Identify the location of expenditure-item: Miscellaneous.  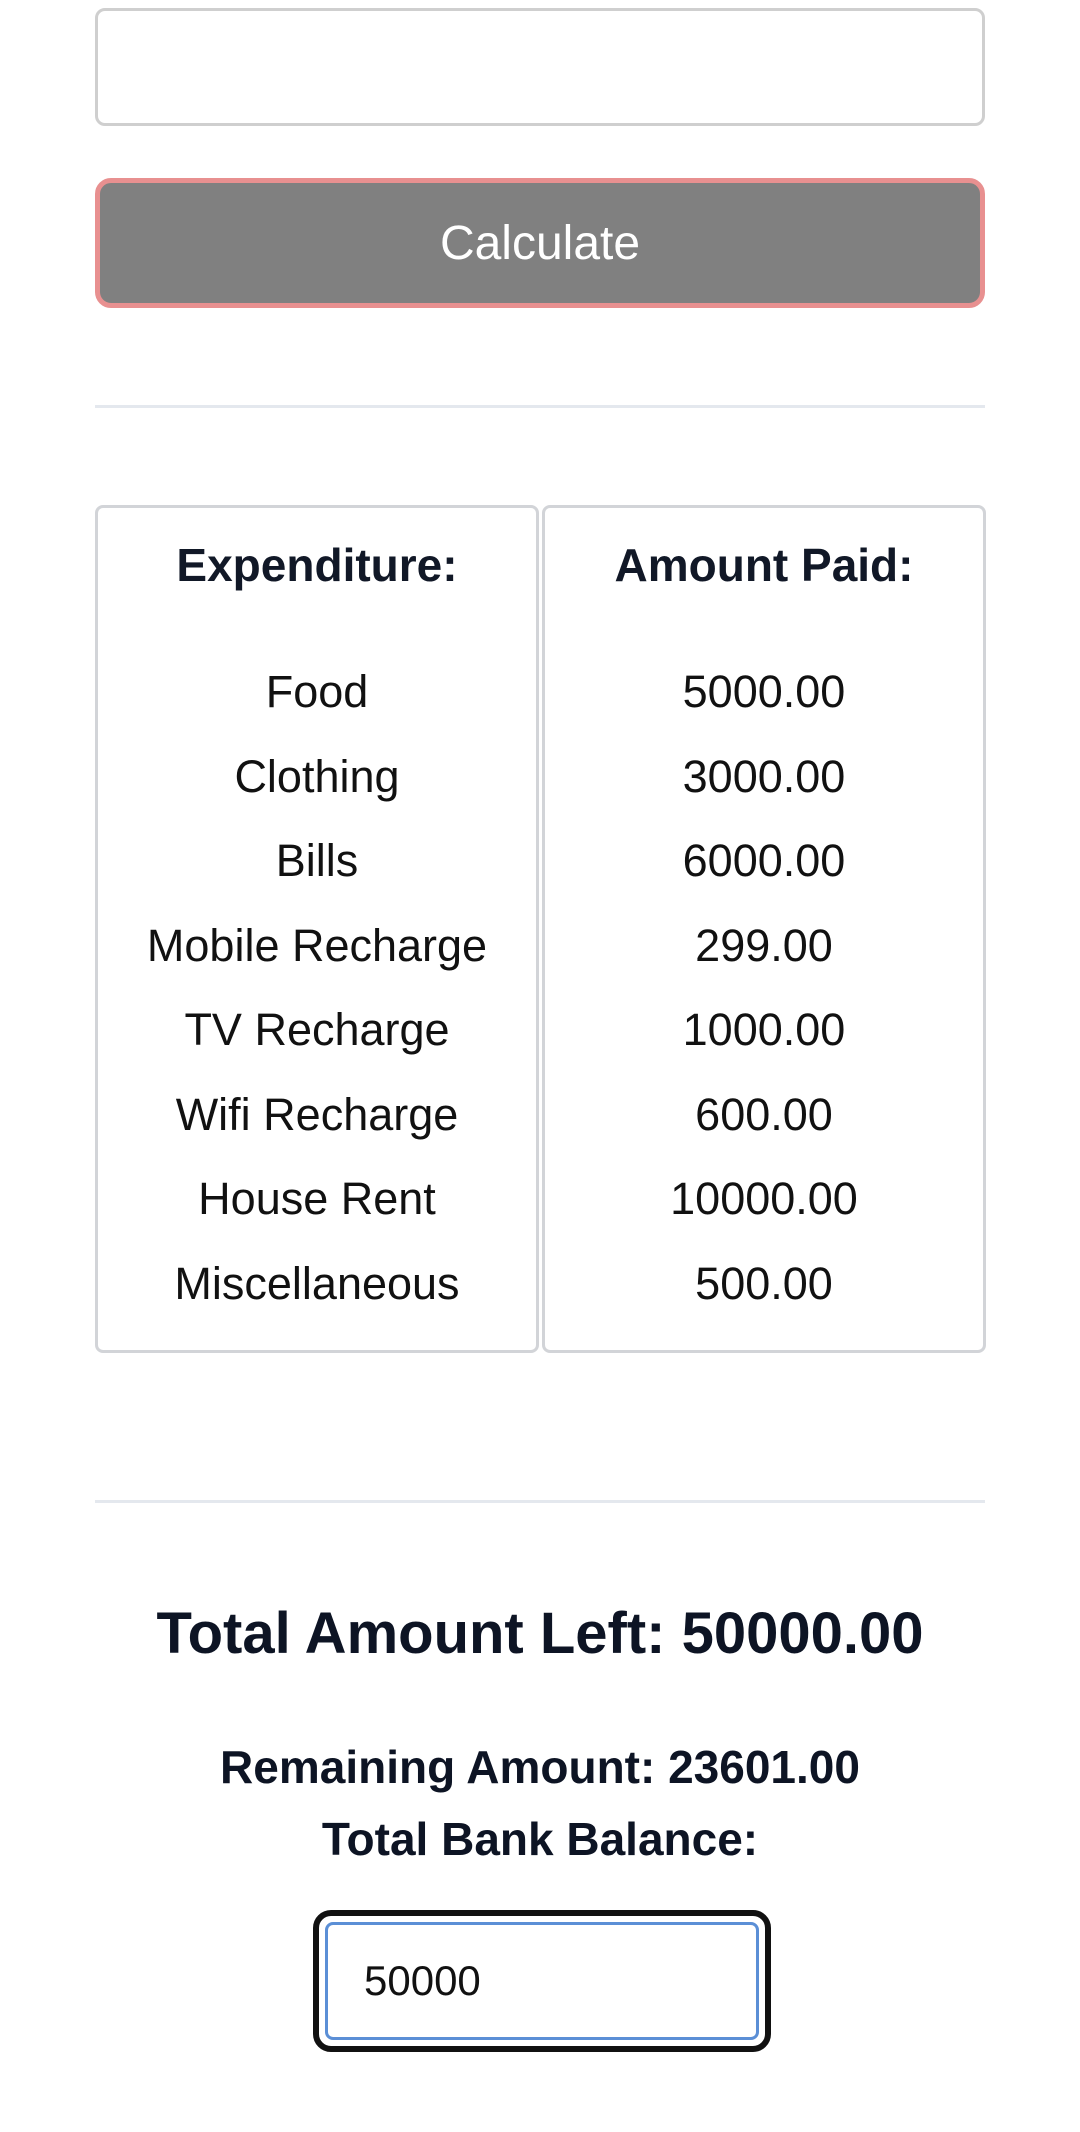
(317, 1283).